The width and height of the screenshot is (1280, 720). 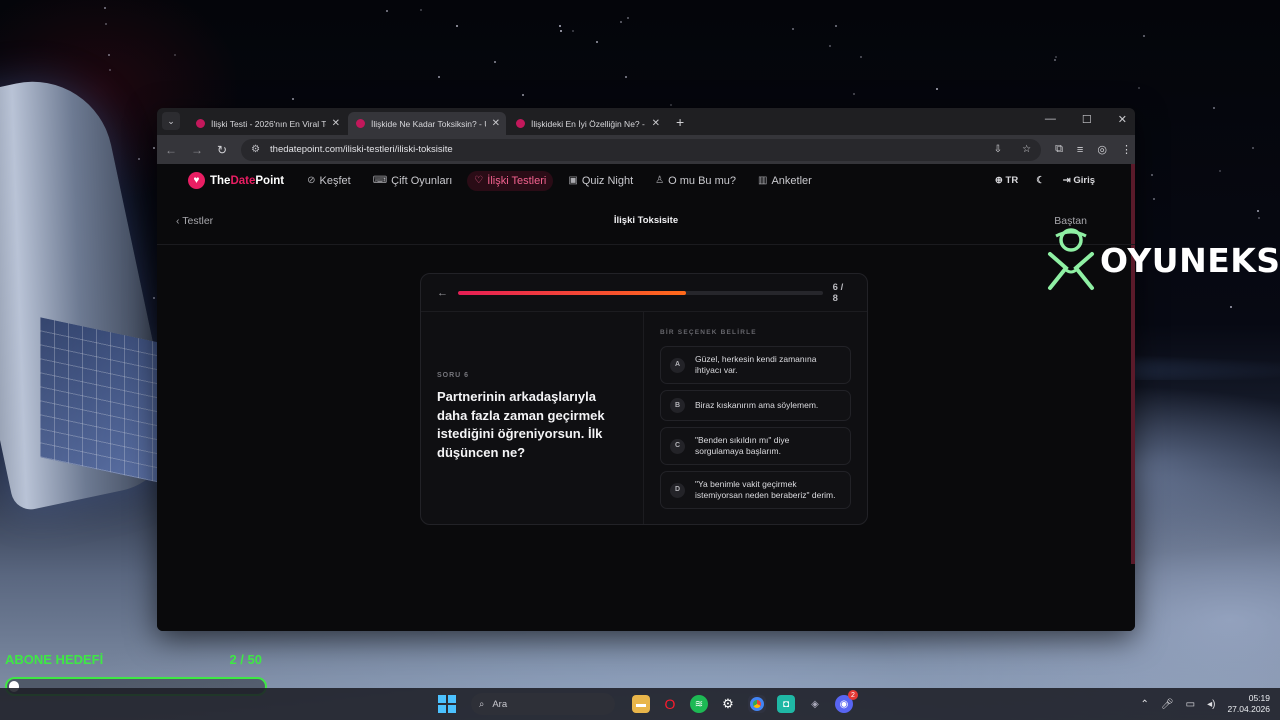 What do you see at coordinates (1190, 704) in the screenshot?
I see `monitor-icon: ▭` at bounding box center [1190, 704].